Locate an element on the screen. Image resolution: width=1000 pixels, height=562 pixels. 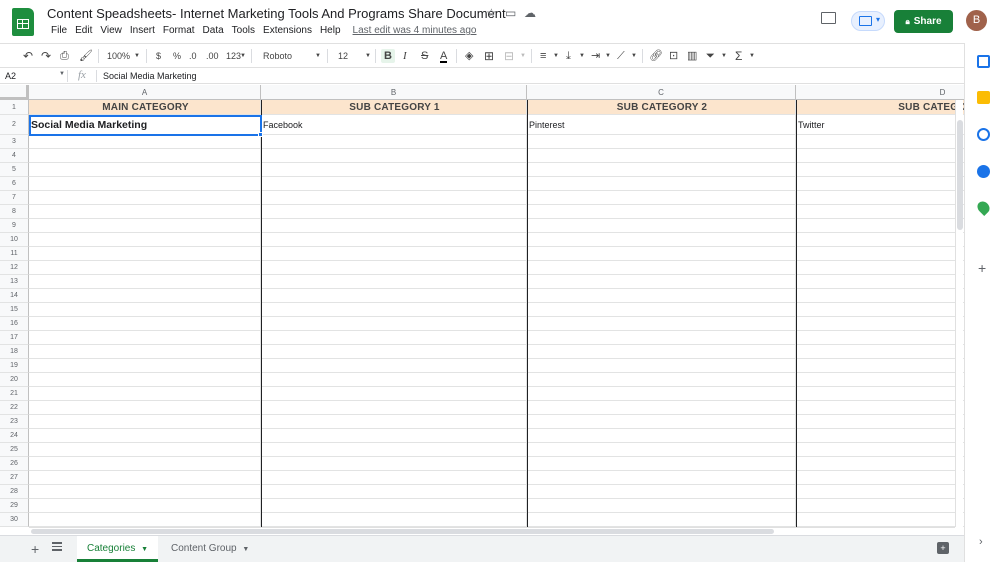
menu-edit: Edit is located at coordinates (83, 30).